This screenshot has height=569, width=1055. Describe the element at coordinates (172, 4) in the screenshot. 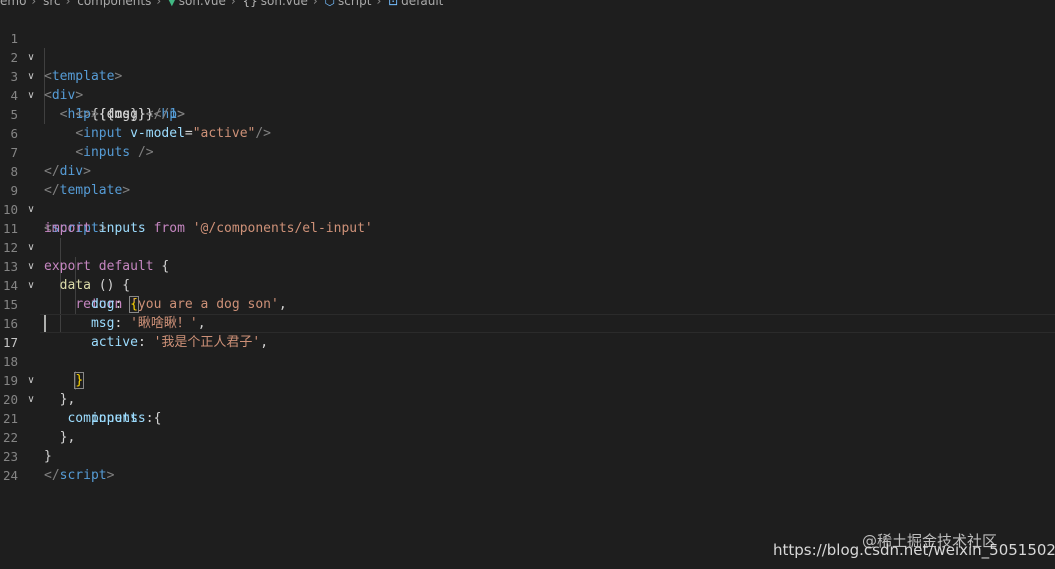

I see `vue-file-icon: ▼` at that location.